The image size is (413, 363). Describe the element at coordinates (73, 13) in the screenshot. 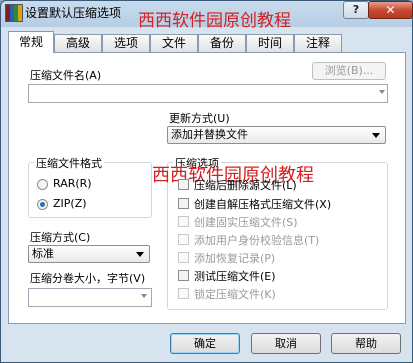

I see `window-title: 设置默认压缩选项` at that location.